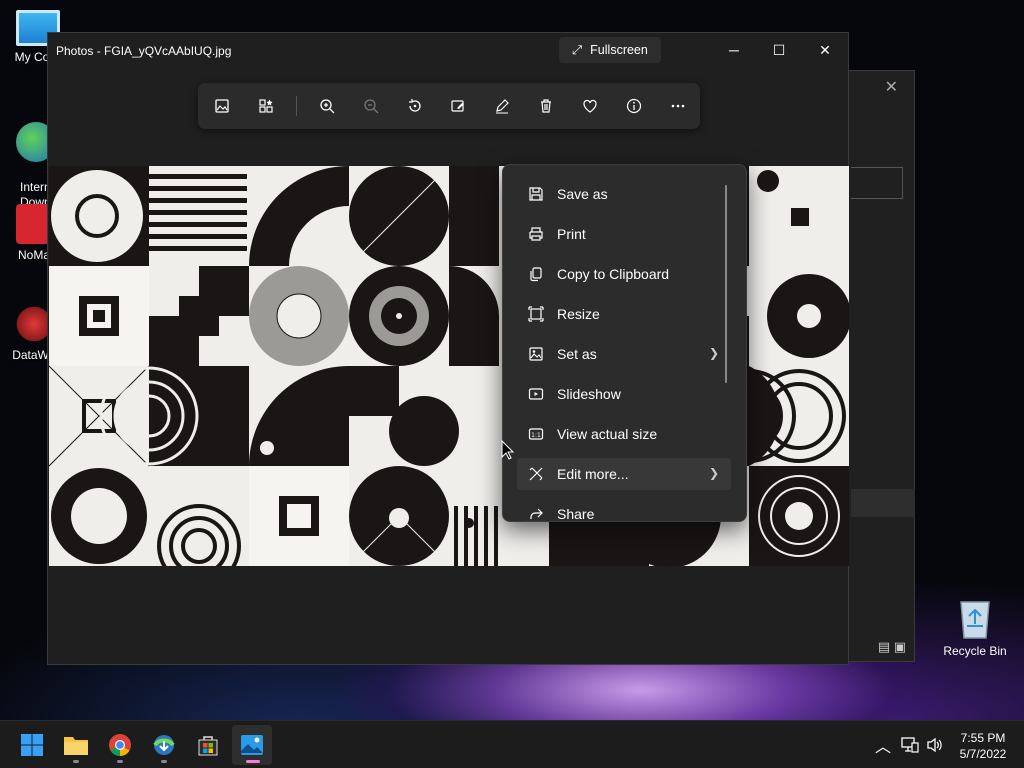 This screenshot has height=768, width=1024. What do you see at coordinates (734, 50) in the screenshot?
I see `minimize-button: ─` at bounding box center [734, 50].